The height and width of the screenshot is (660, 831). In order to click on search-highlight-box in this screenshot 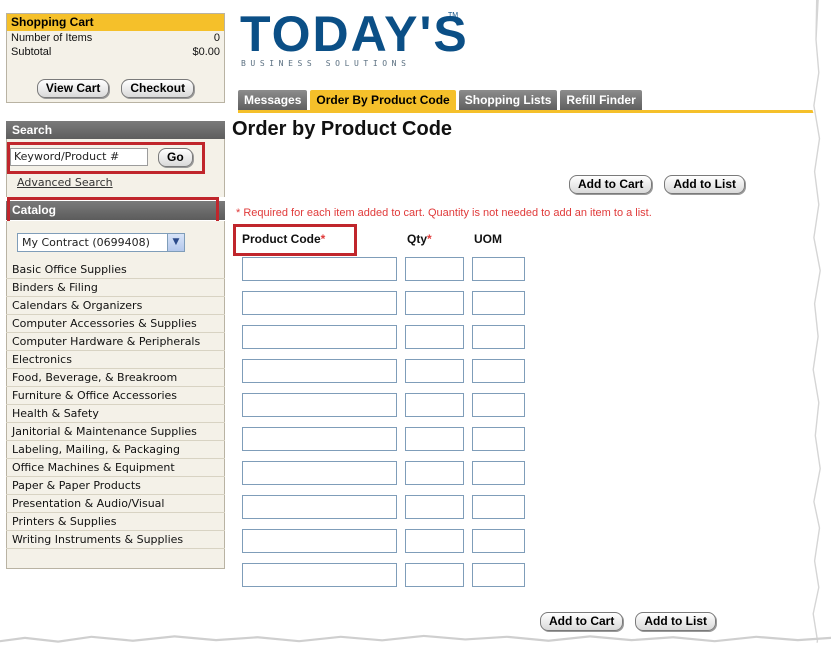, I will do `click(106, 158)`.